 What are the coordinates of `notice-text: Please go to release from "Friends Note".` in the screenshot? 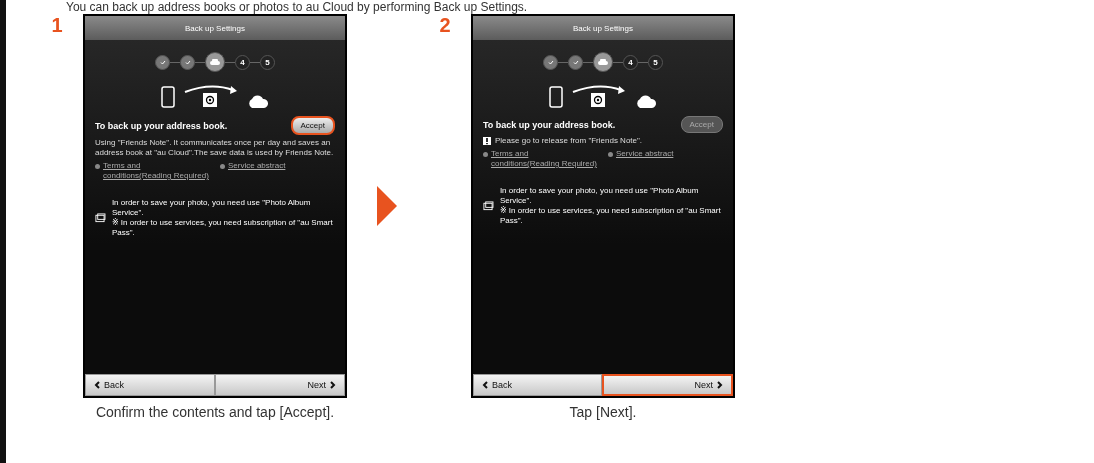 It's located at (569, 141).